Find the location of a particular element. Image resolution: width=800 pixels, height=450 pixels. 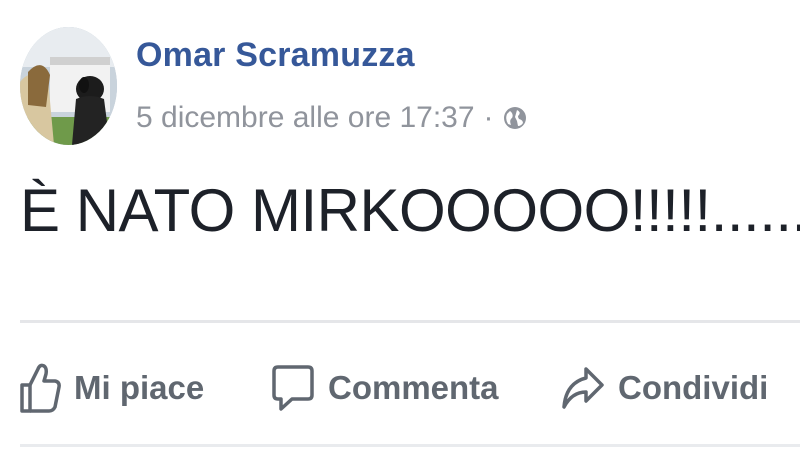

globe-icon is located at coordinates (515, 118).